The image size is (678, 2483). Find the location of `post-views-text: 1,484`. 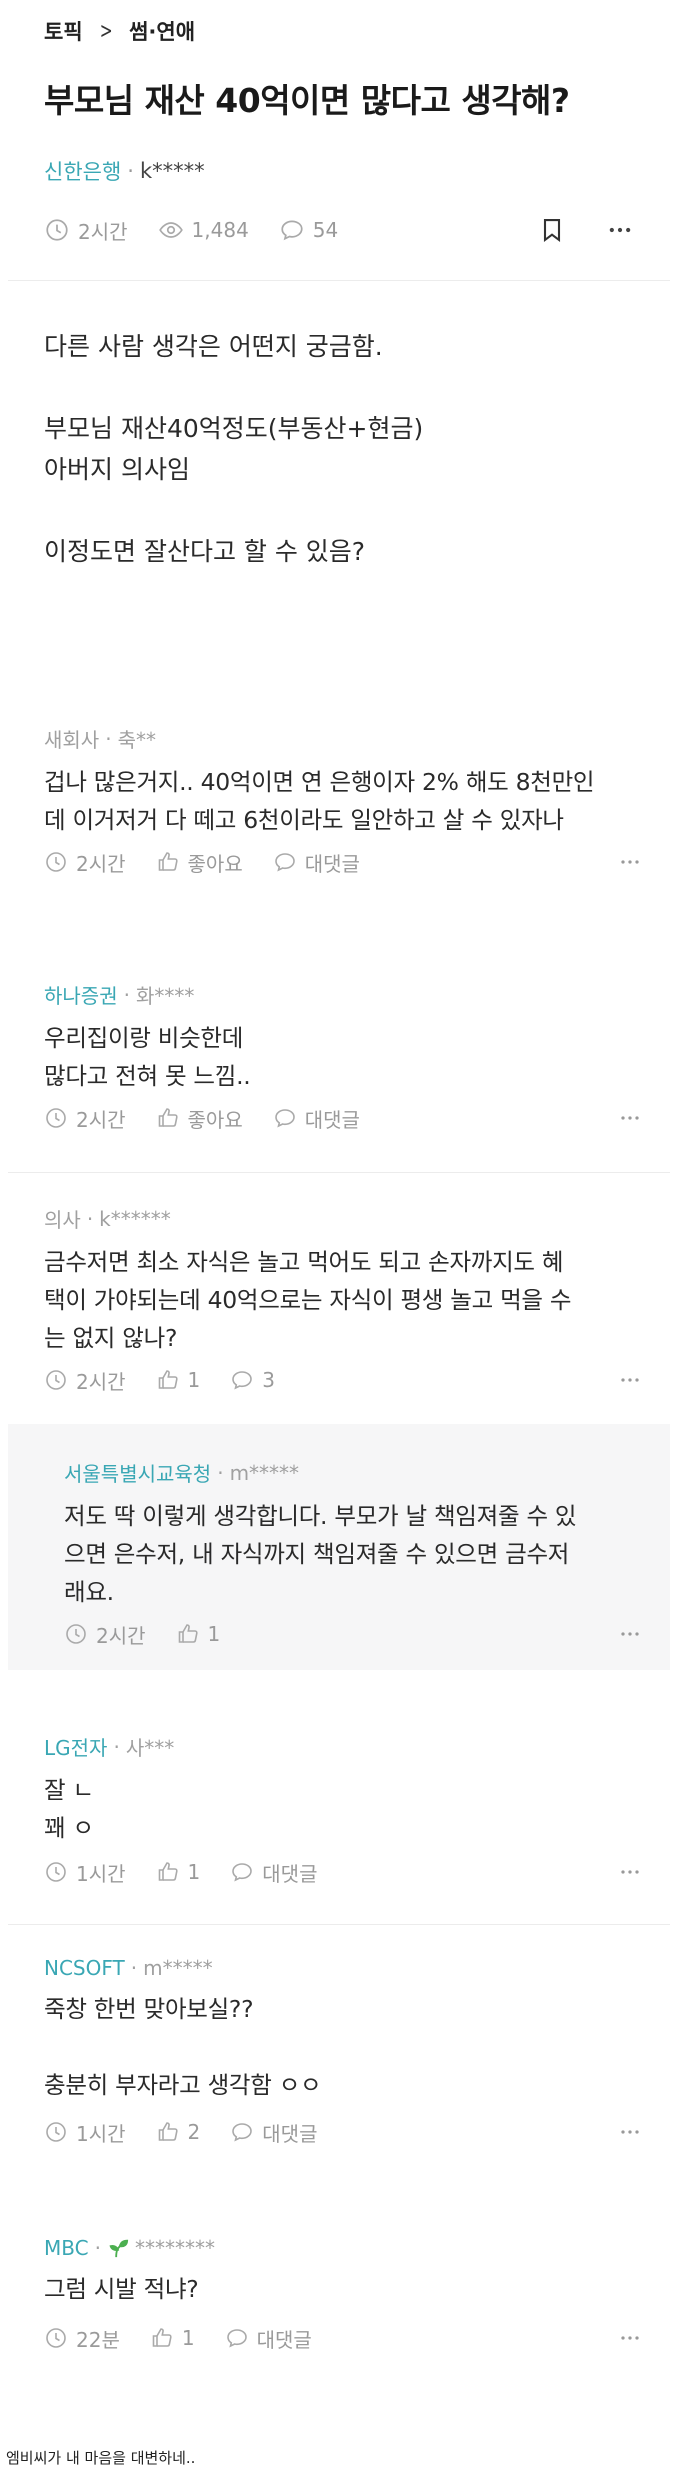

post-views-text: 1,484 is located at coordinates (220, 230).